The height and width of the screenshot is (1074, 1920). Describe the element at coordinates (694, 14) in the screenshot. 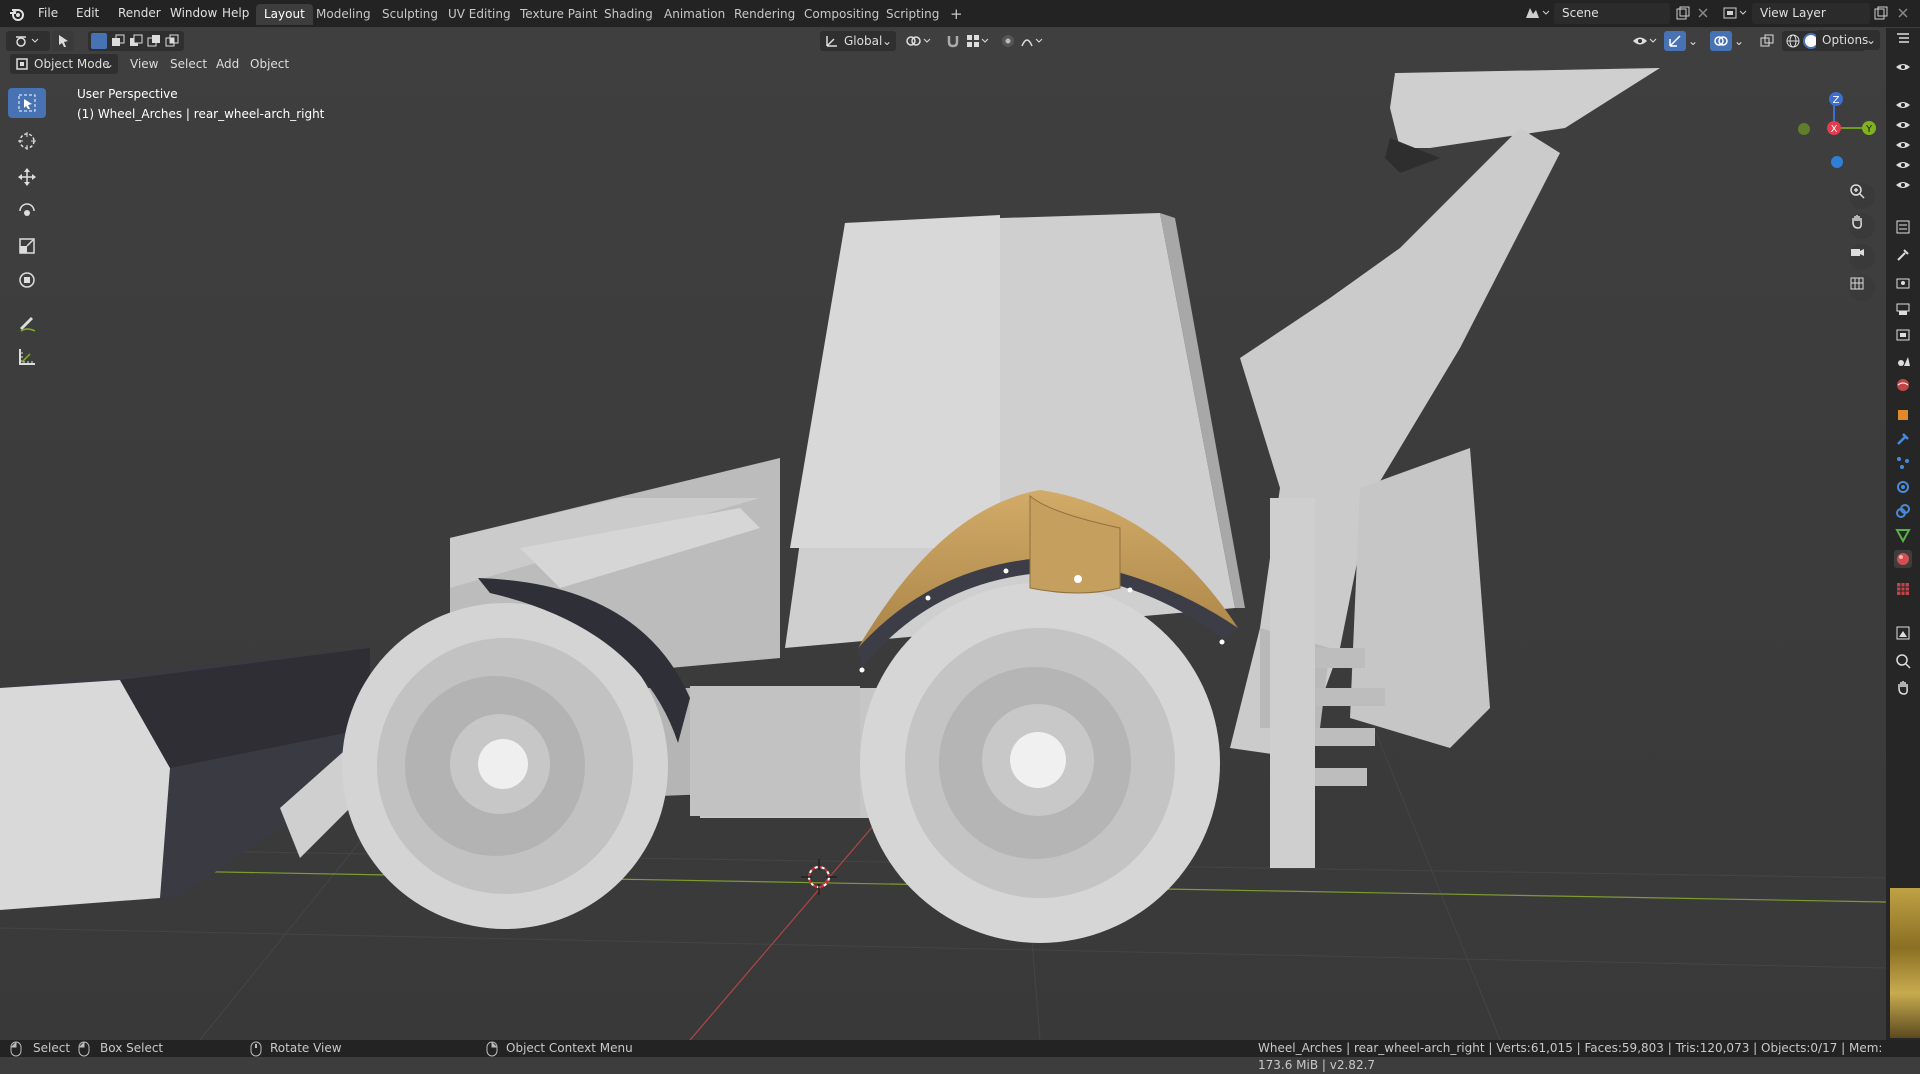

I see `tab-animation: Animation` at that location.